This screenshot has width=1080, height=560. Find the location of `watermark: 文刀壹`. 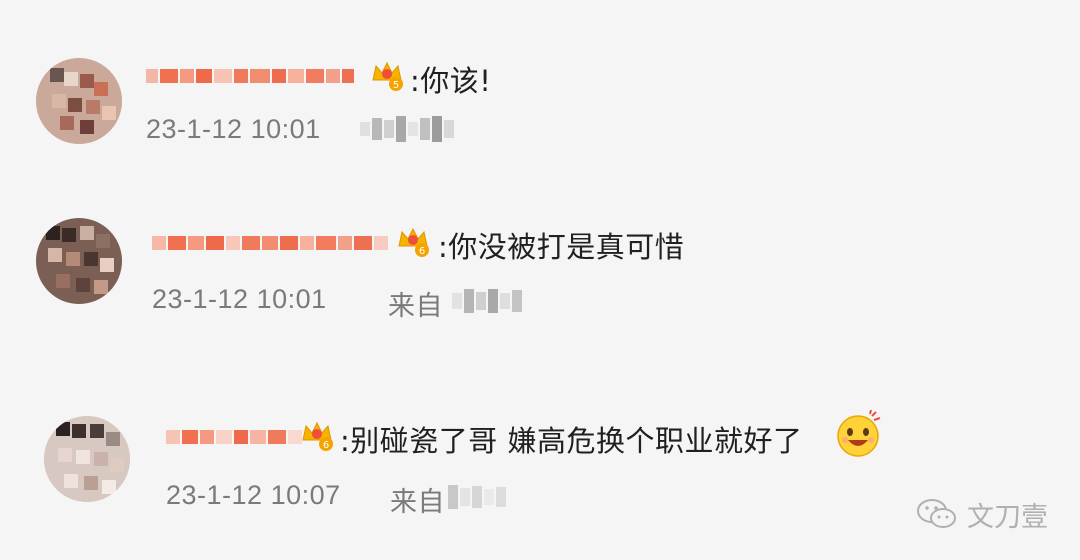

watermark: 文刀壹 is located at coordinates (981, 514).